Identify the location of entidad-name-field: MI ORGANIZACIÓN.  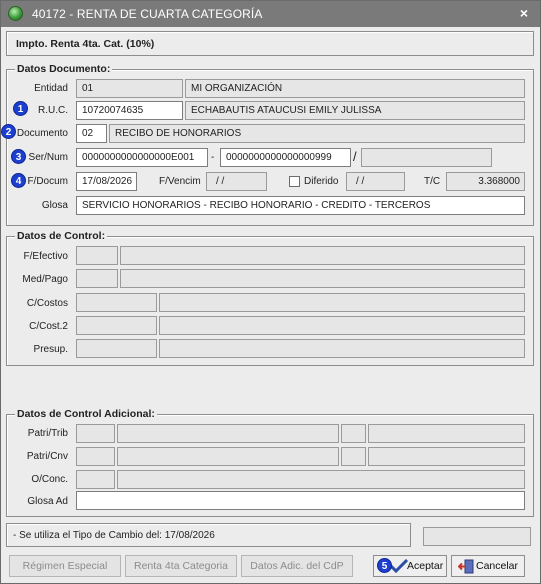
(355, 88).